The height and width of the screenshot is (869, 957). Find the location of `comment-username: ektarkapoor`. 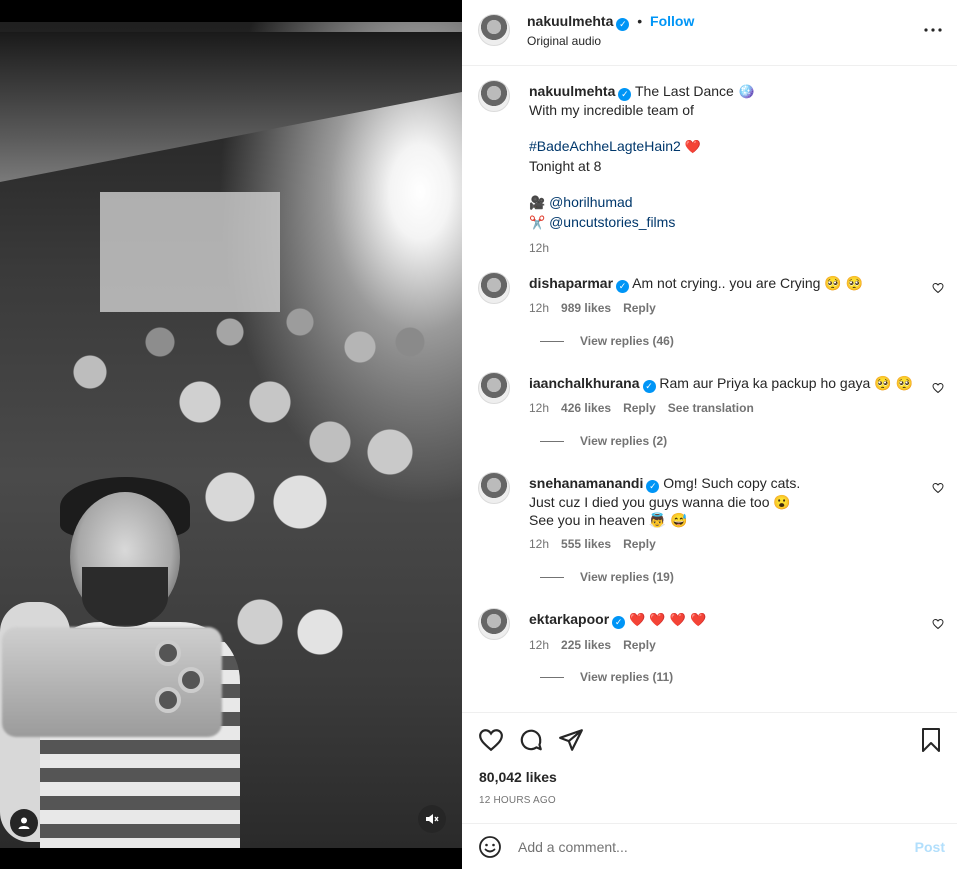

comment-username: ektarkapoor is located at coordinates (569, 619).